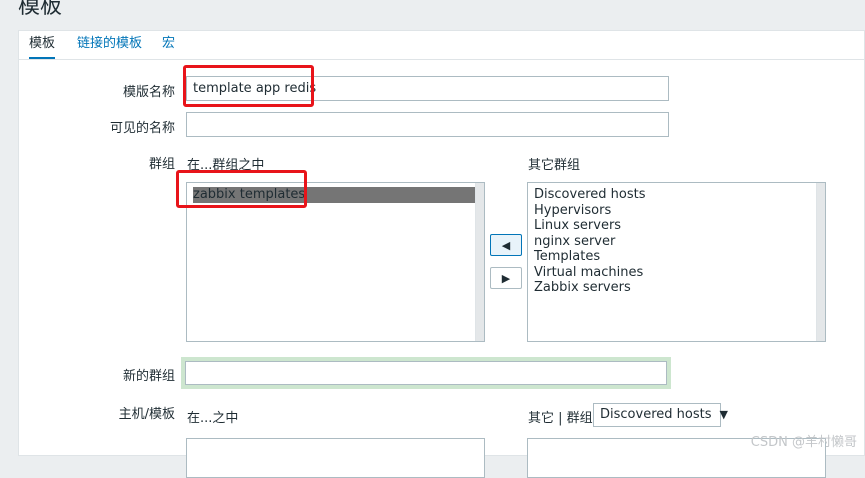  What do you see at coordinates (676, 273) in the screenshot?
I see `list-item: Virtual machines` at bounding box center [676, 273].